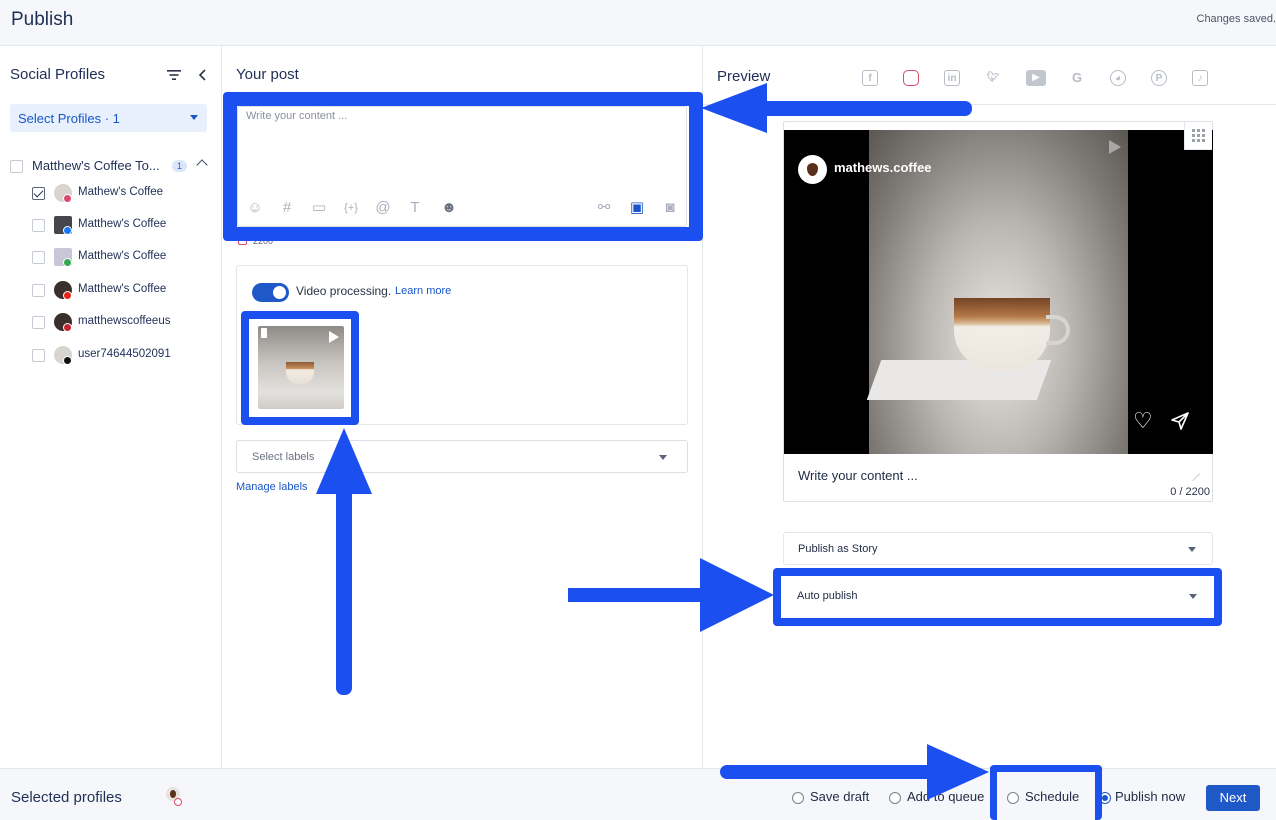 This screenshot has width=1276, height=820. What do you see at coordinates (1198, 136) in the screenshot?
I see `grid-view-icon` at bounding box center [1198, 136].